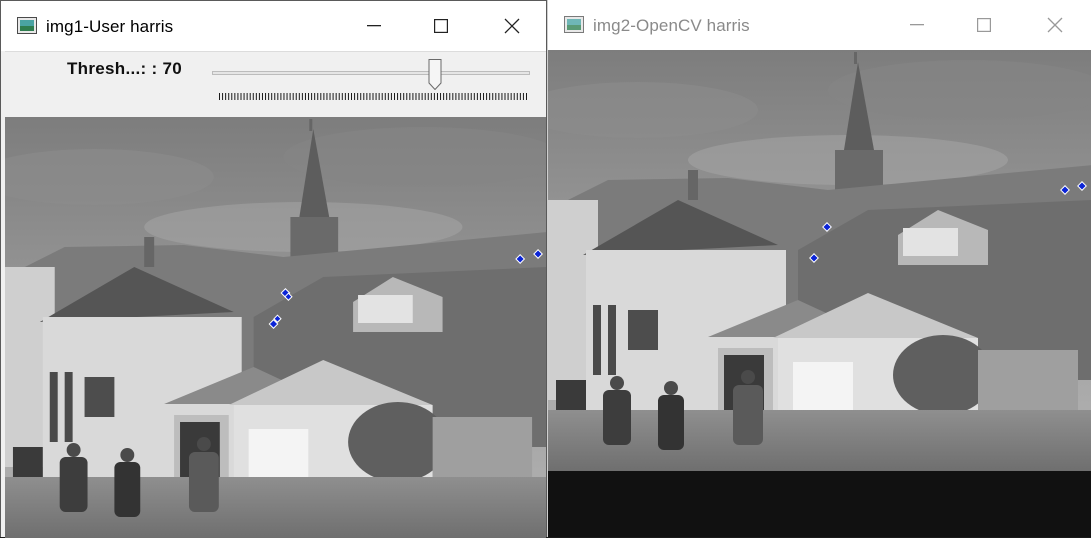 Image resolution: width=1091 pixels, height=538 pixels. What do you see at coordinates (671, 25) in the screenshot?
I see `window-title: img2-OpenCV harris` at bounding box center [671, 25].